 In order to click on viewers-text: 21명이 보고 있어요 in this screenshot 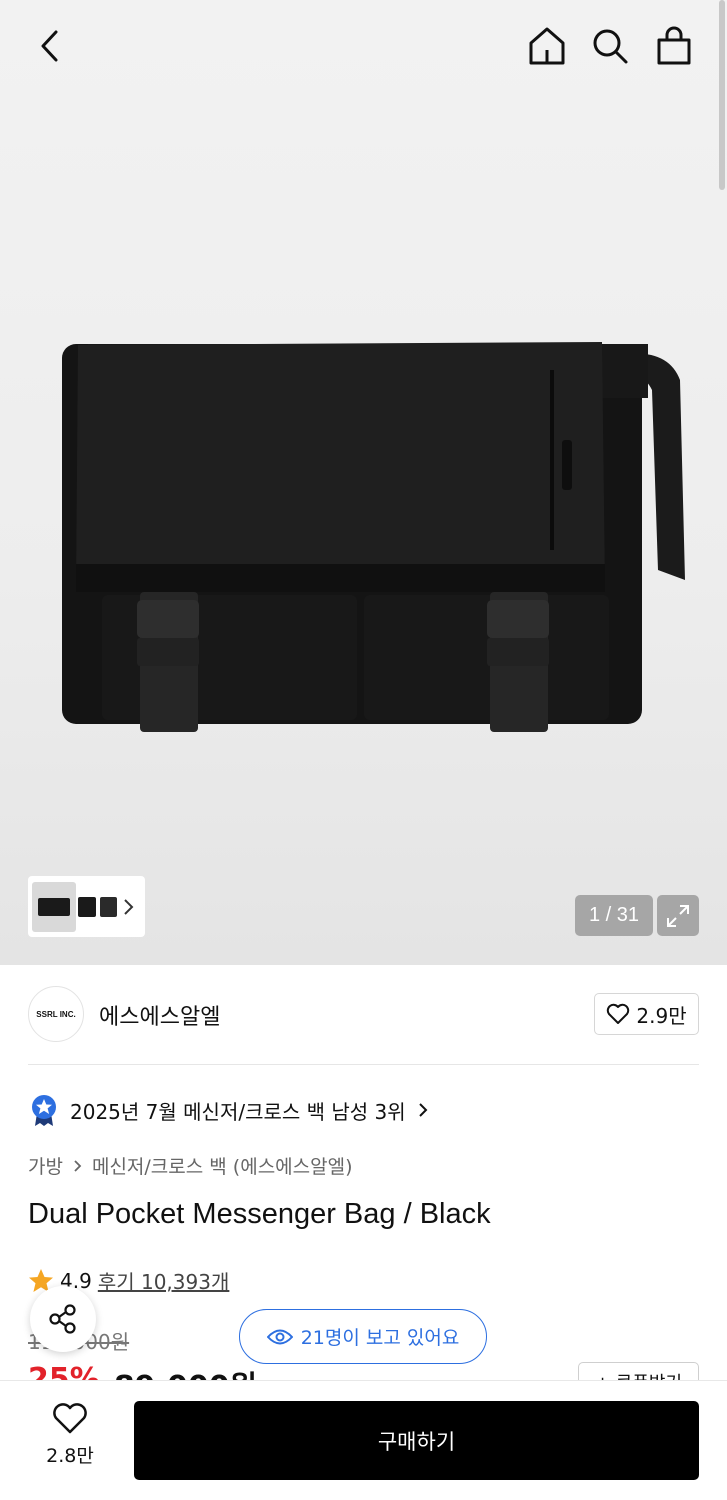, I will do `click(380, 1338)`.